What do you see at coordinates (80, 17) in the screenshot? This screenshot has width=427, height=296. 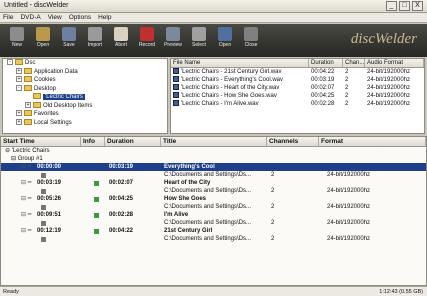 I see `menu-options: Options` at bounding box center [80, 17].